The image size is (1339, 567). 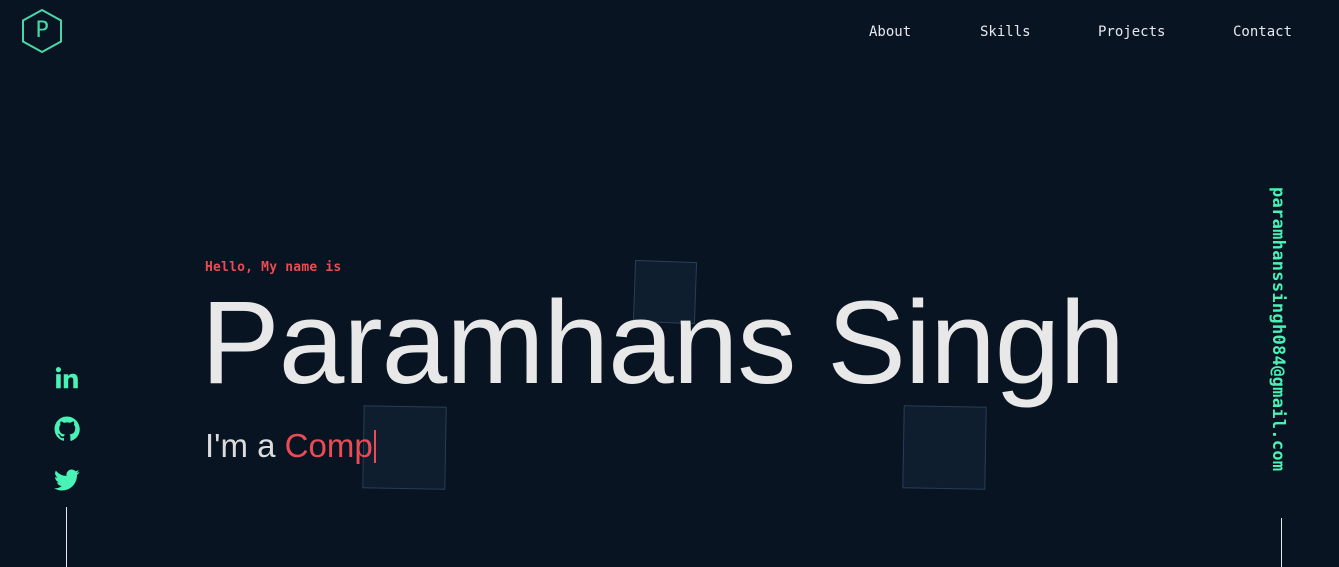 I want to click on twitter-icon, so click(x=67, y=480).